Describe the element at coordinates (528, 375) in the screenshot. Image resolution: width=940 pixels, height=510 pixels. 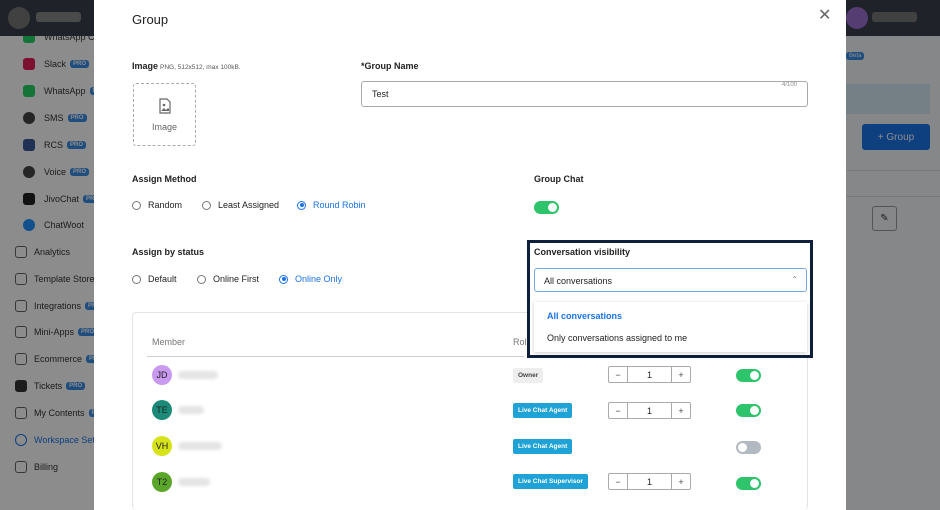
I see `role-badge: Owner` at that location.